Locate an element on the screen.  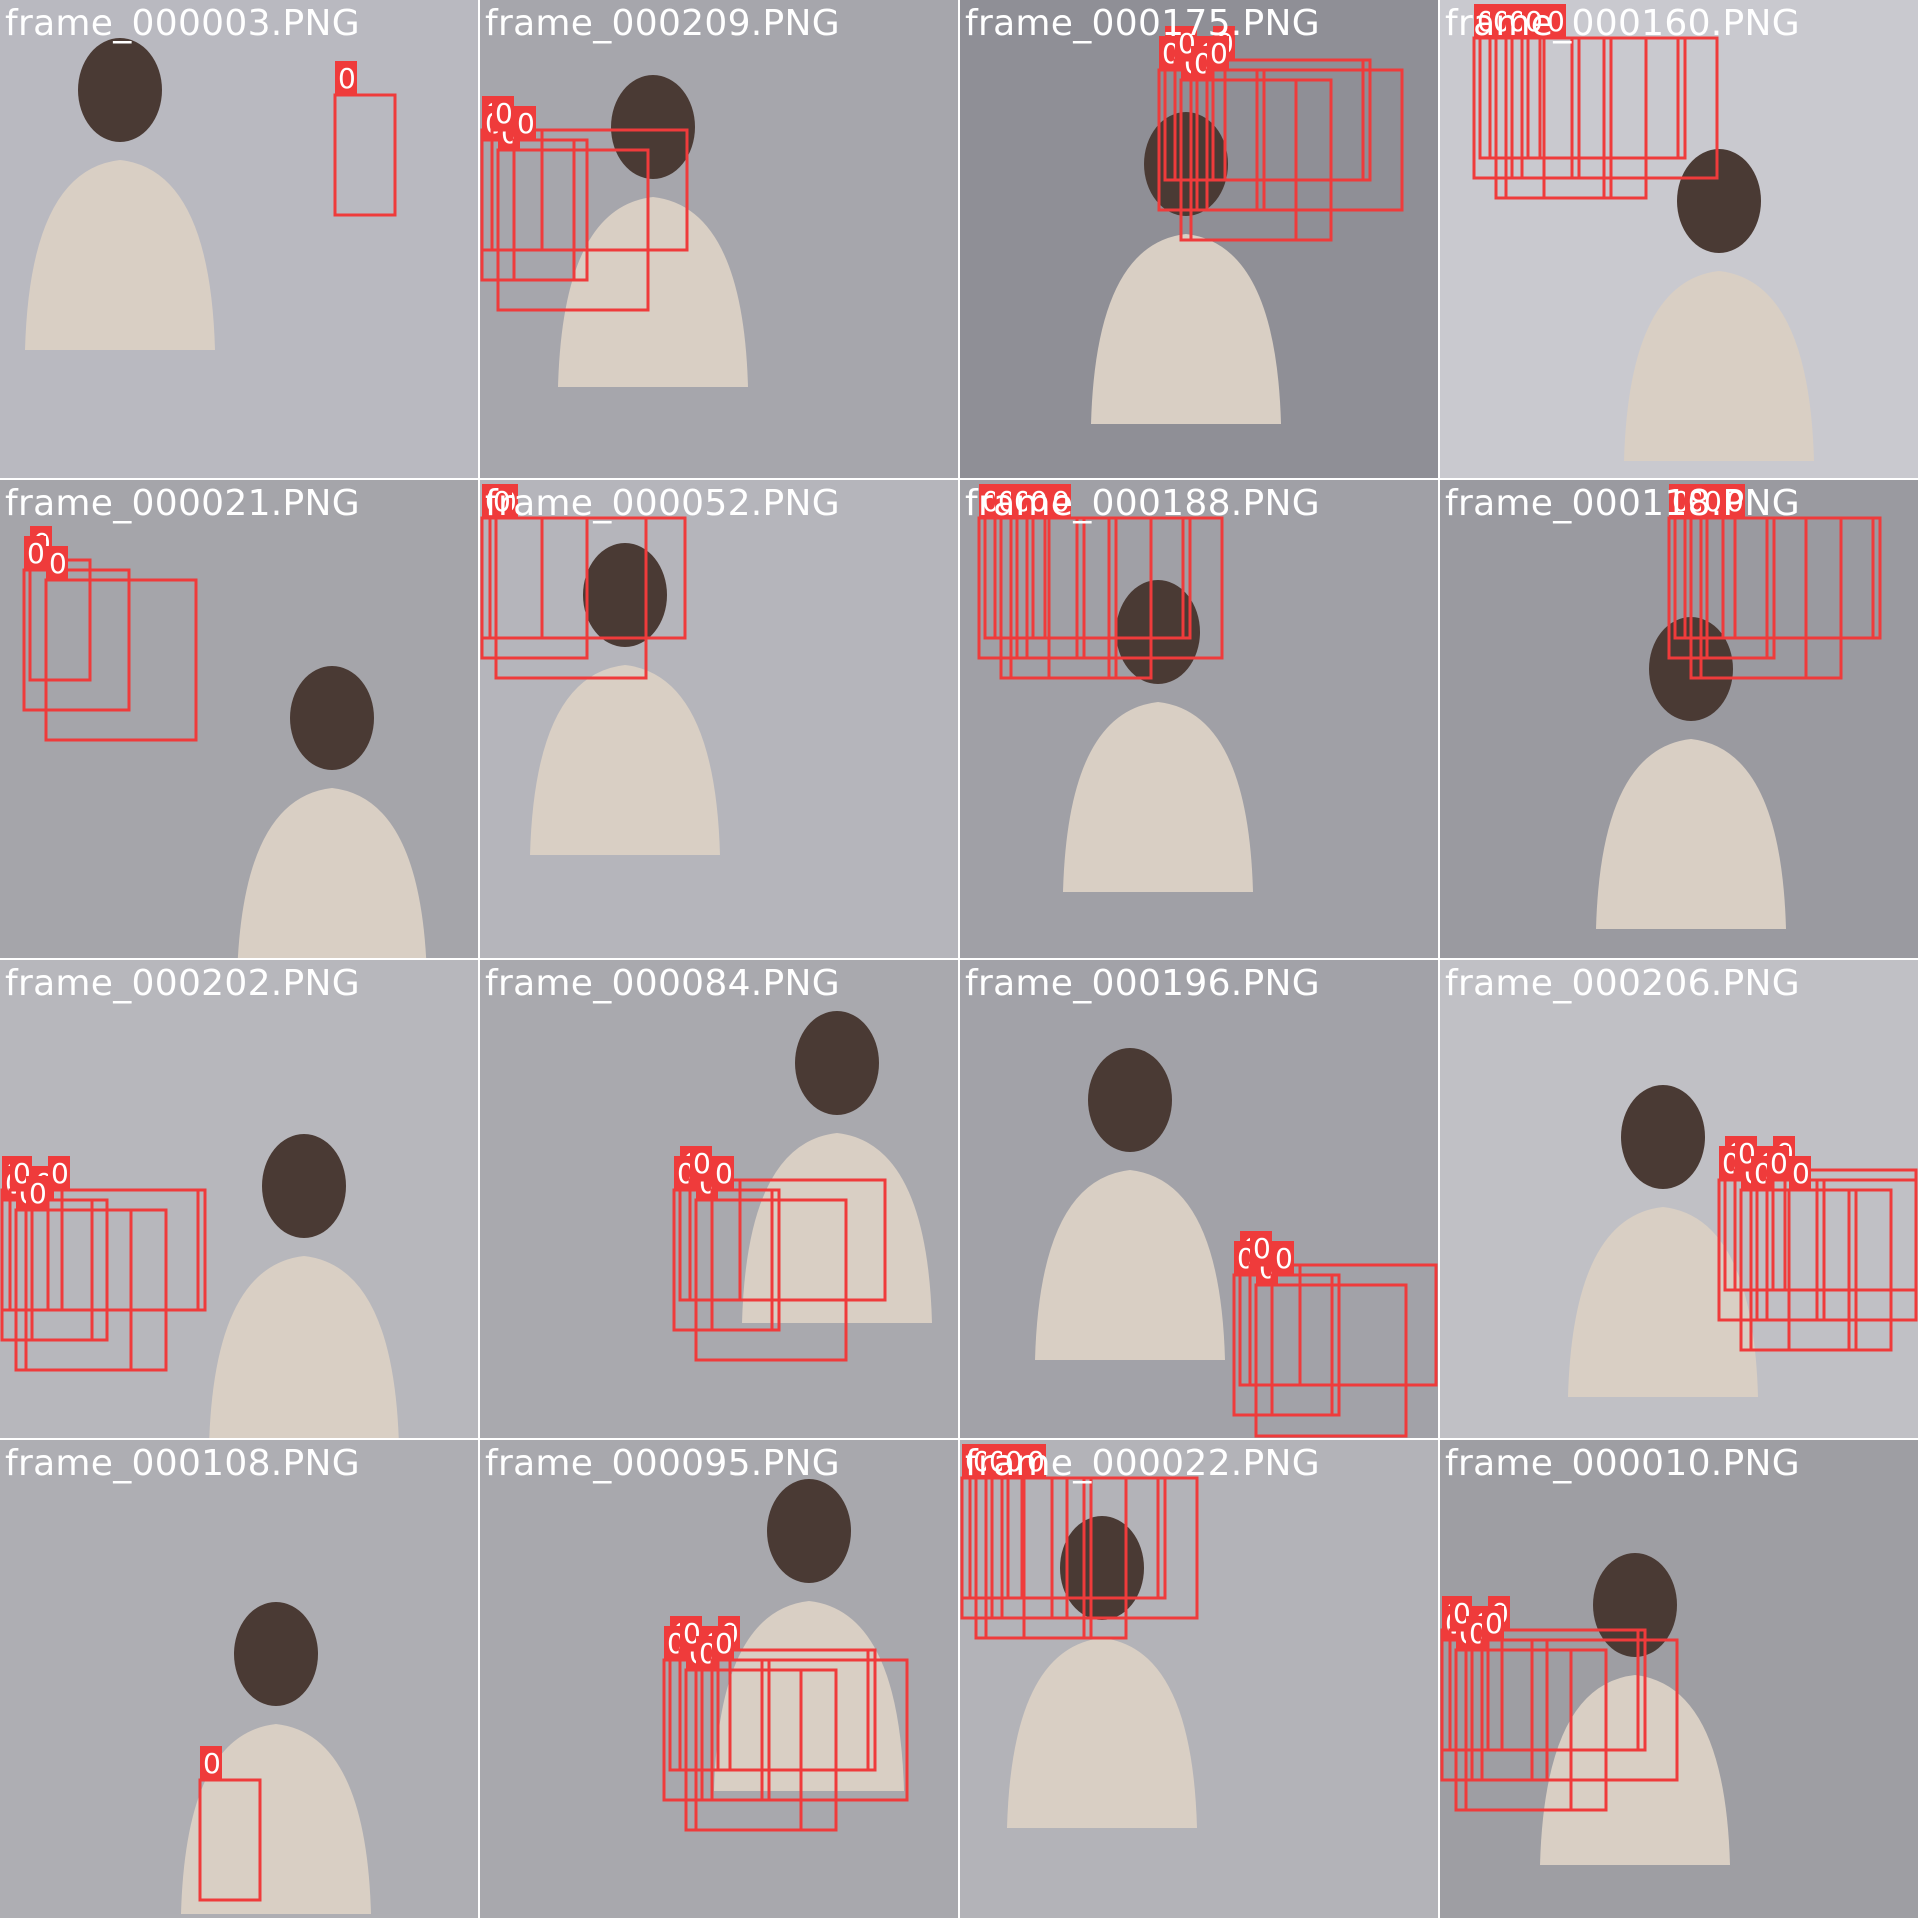
tile-filename: frame_000188.PNG is located at coordinates (1142, 503).